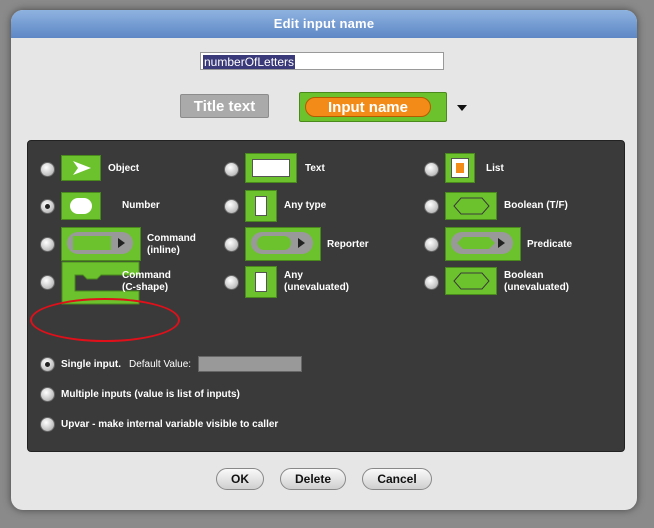 The width and height of the screenshot is (654, 528). What do you see at coordinates (537, 281) in the screenshot?
I see `type-label-boolean-unevaluated: Boolean (unevaluated)` at bounding box center [537, 281].